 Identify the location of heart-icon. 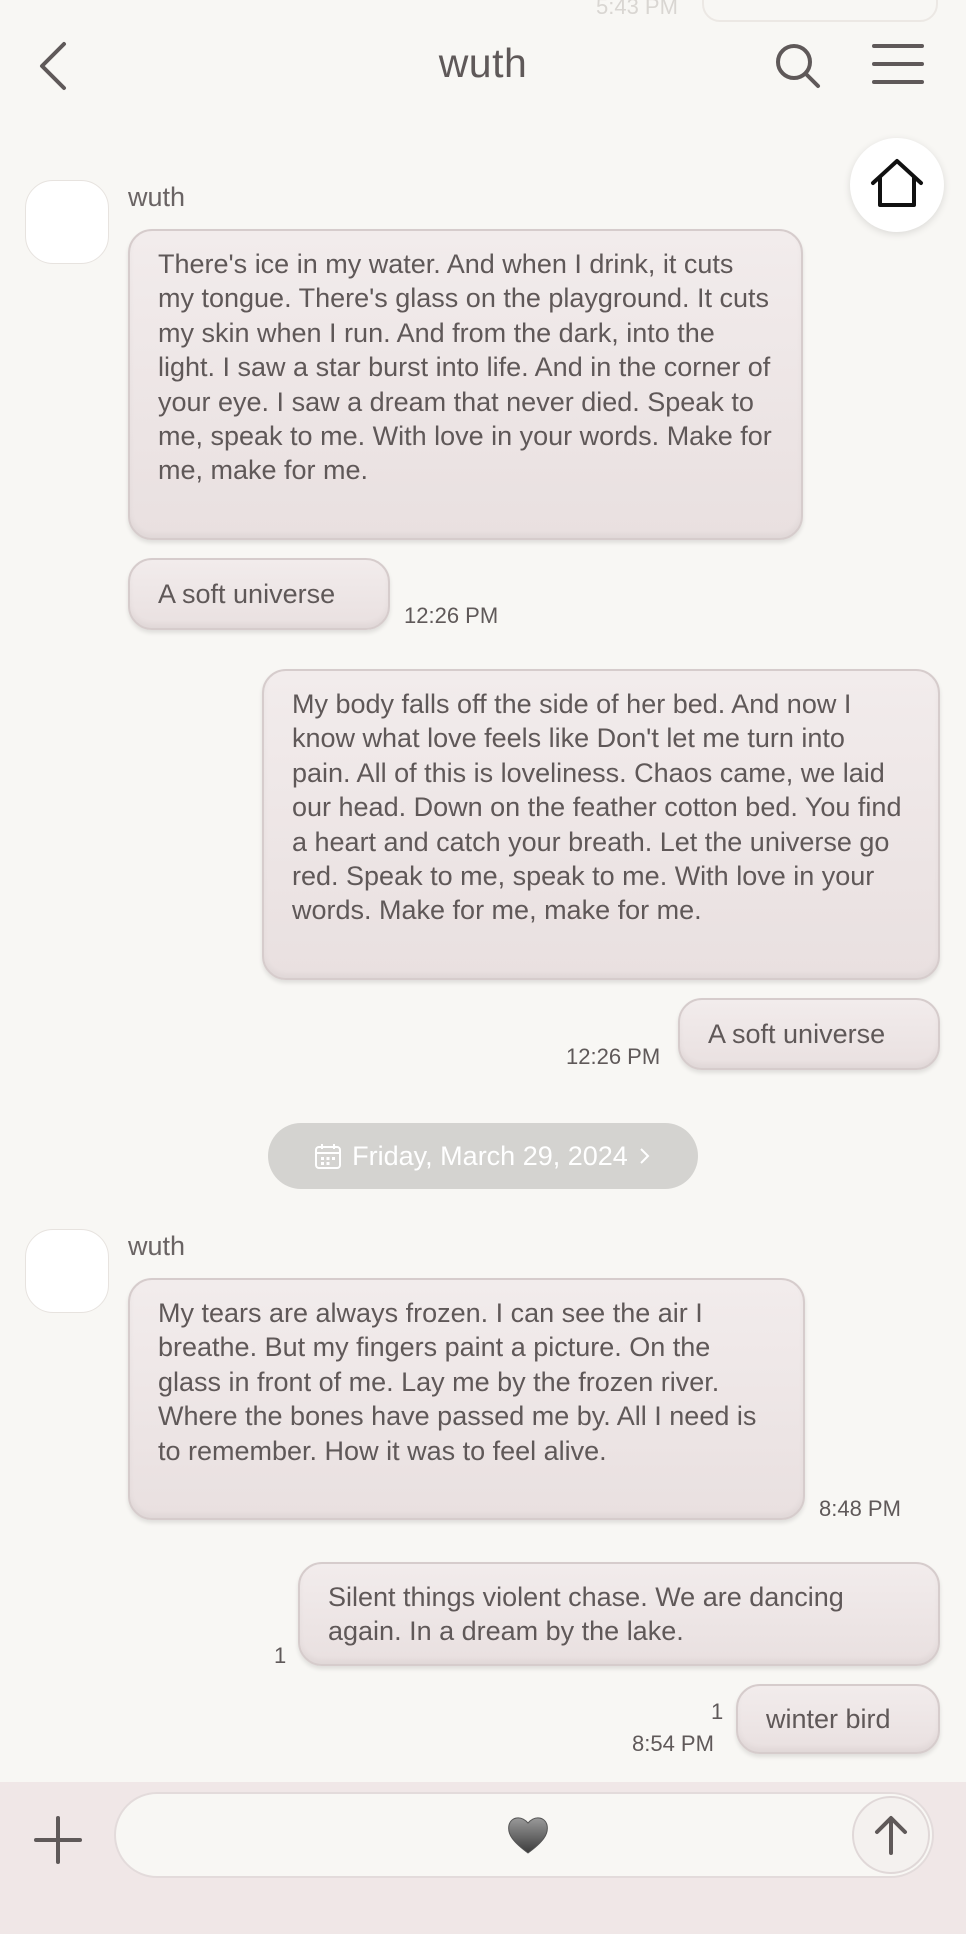
(528, 1835).